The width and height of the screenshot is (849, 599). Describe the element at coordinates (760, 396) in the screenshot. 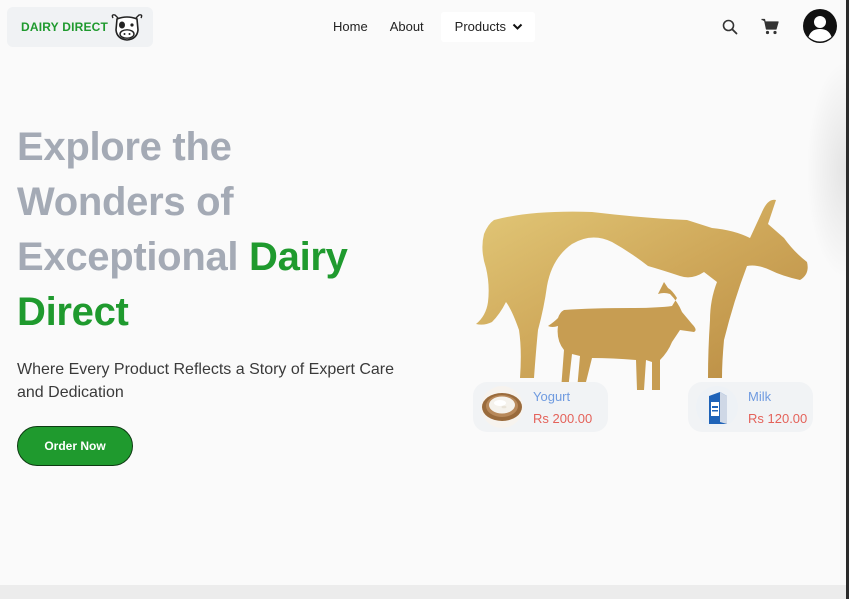

I see `product-name: Milk` at that location.